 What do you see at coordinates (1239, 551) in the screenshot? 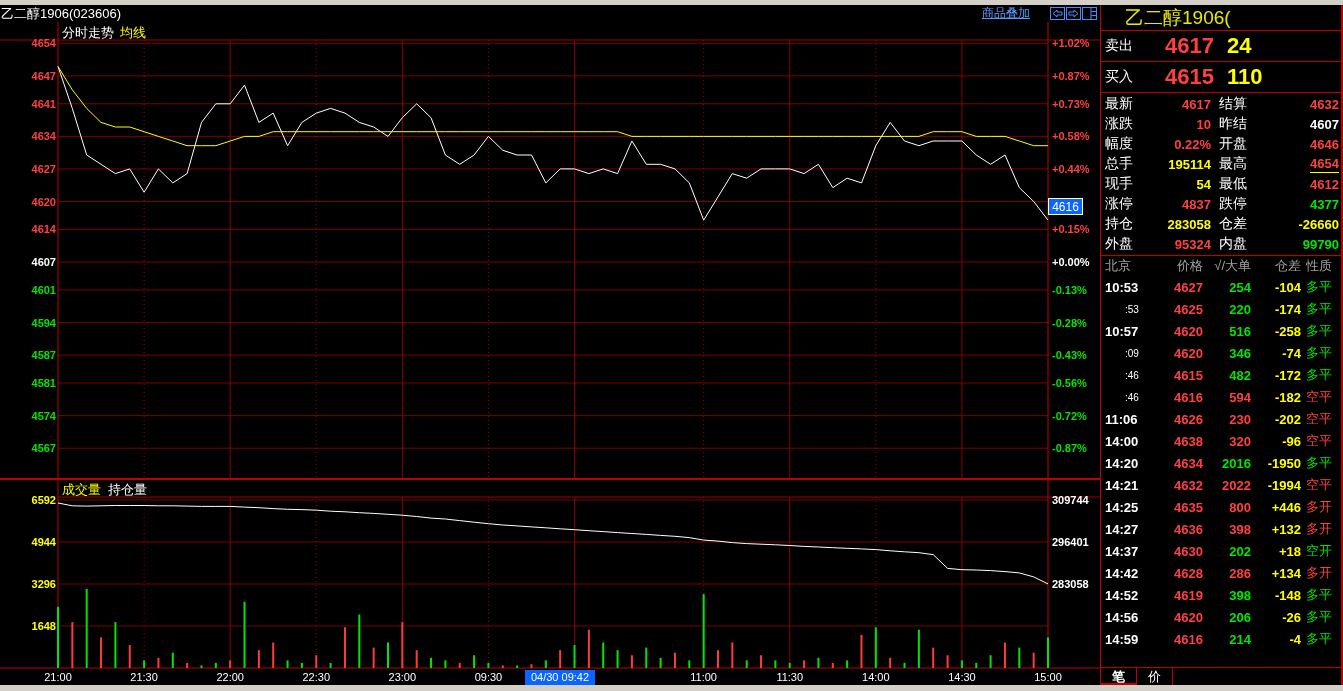
I see `trade-volume: 202` at bounding box center [1239, 551].